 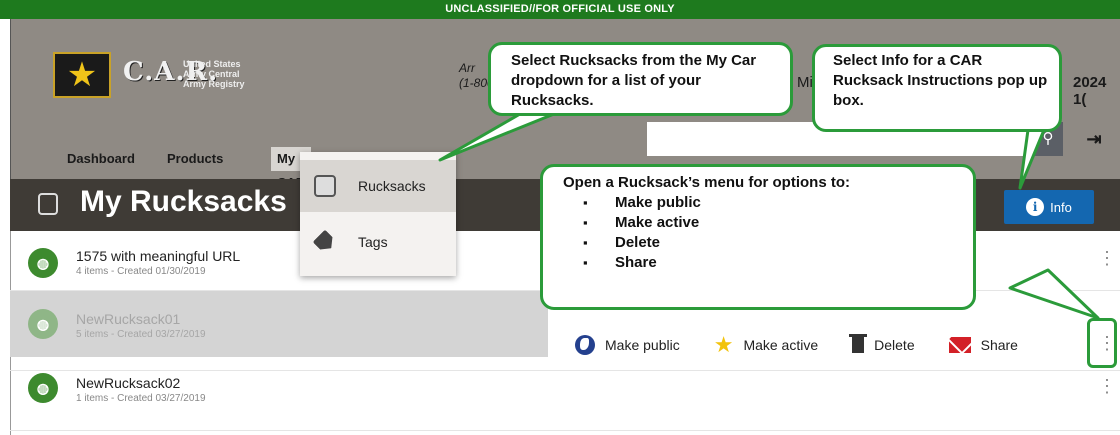 What do you see at coordinates (585, 345) in the screenshot?
I see `globe-icon` at bounding box center [585, 345].